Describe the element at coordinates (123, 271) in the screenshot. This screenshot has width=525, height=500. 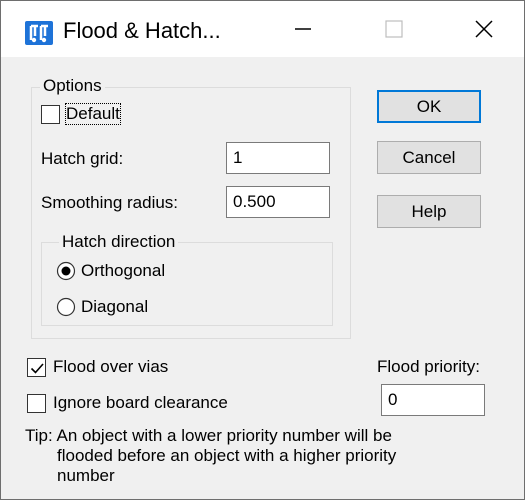
I see `orthogonal-radio-label: Orthogonal` at that location.